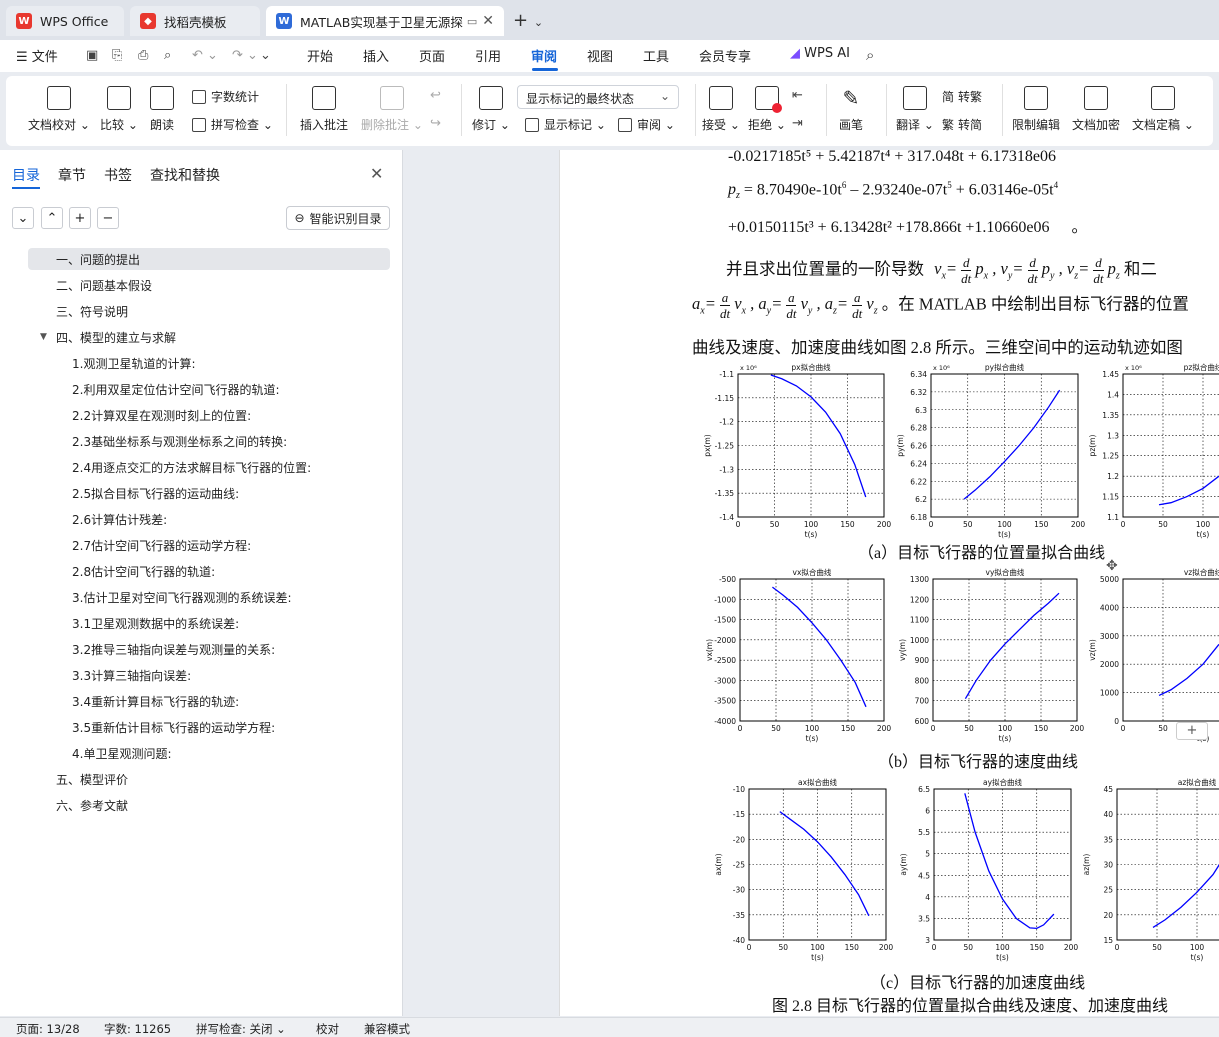  I want to click on tab-toc: 目录, so click(26, 175).